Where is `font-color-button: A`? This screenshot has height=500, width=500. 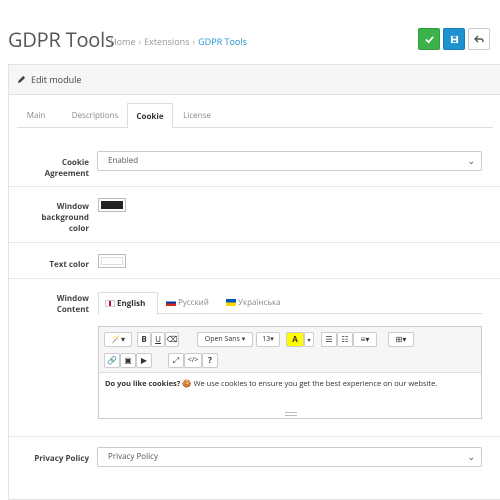
font-color-button: A is located at coordinates (295, 339).